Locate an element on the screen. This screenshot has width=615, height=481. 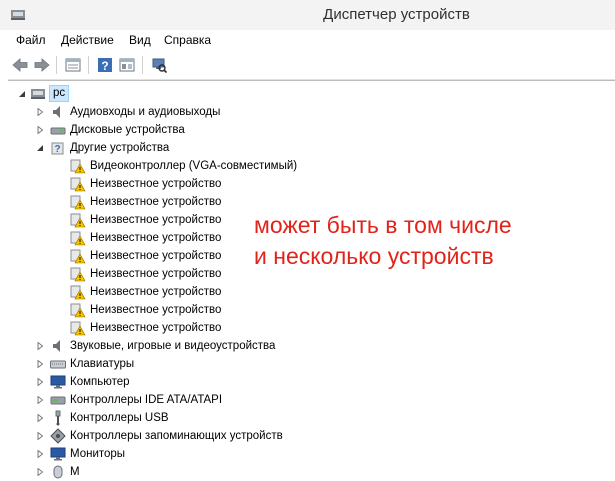
menu-help: Справка is located at coordinates (187, 40).